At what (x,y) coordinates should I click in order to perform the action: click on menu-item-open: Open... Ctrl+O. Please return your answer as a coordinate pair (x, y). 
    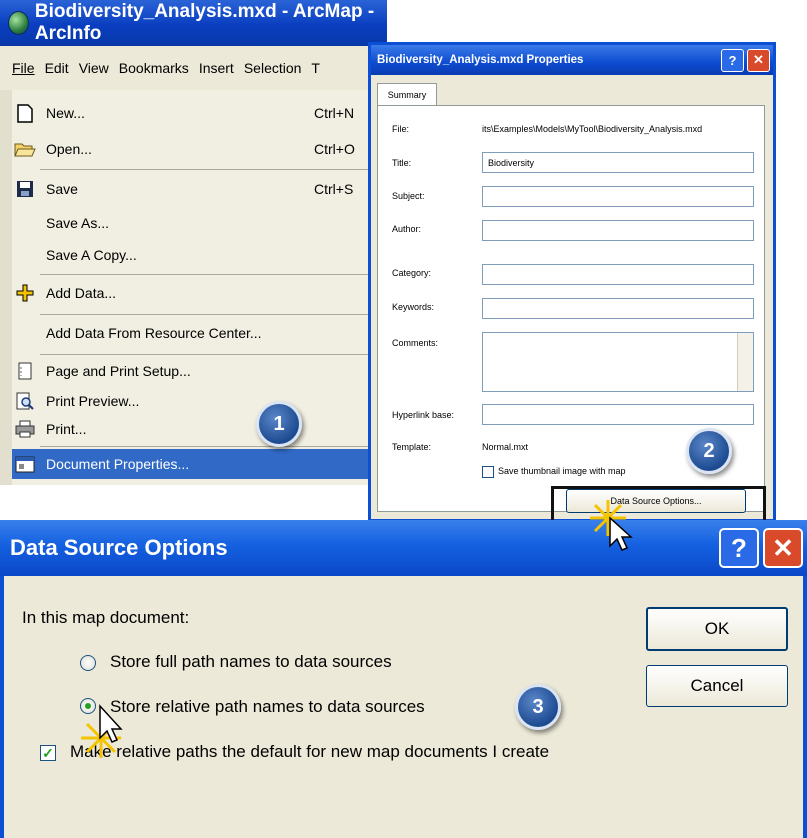
    Looking at the image, I should click on (194, 149).